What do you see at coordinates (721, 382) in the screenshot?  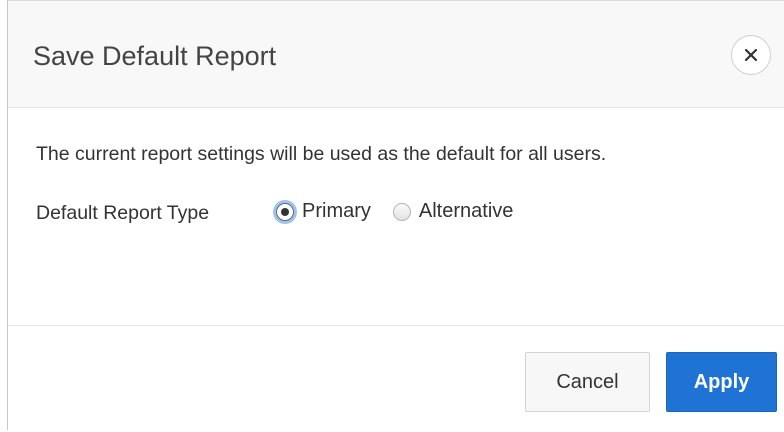 I see `apply-button: Apply` at bounding box center [721, 382].